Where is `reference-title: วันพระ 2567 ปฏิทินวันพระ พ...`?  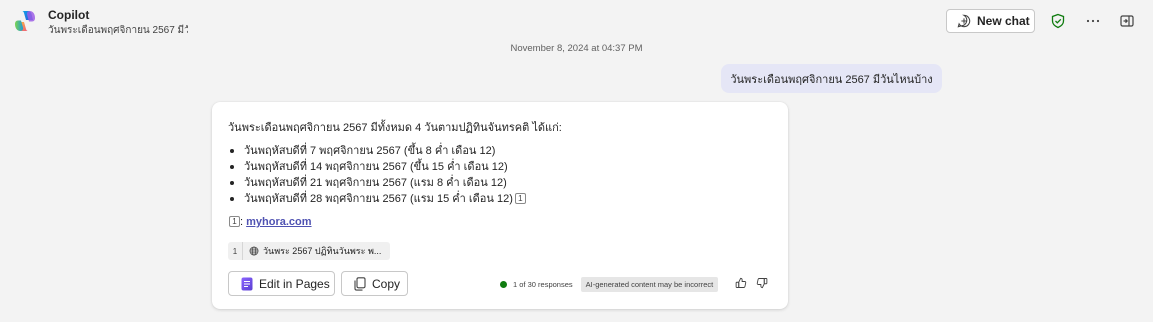 reference-title: วันพระ 2567 ปฏิทินวันพระ พ... is located at coordinates (322, 251).